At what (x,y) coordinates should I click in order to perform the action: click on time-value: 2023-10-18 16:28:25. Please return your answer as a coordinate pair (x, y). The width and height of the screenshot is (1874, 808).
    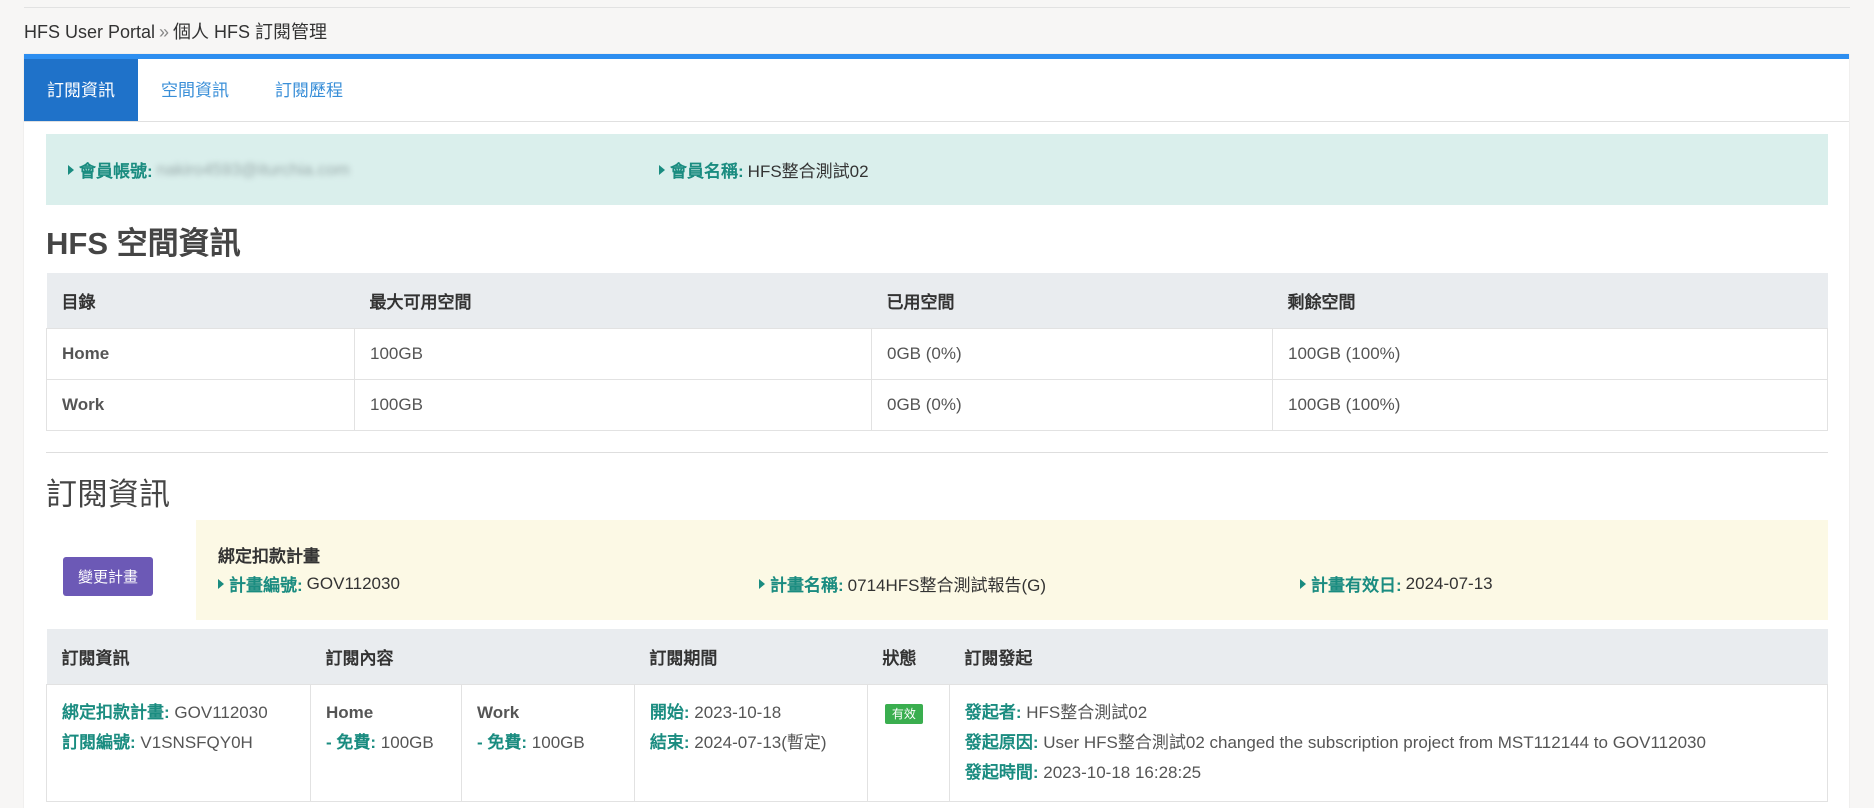
    Looking at the image, I should click on (1122, 772).